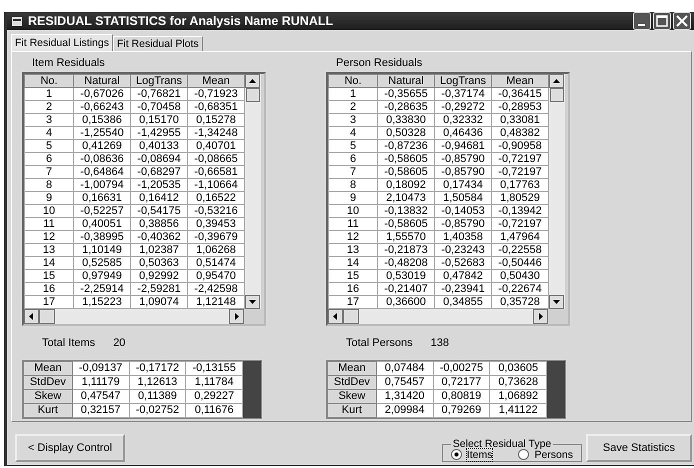 The image size is (694, 468). What do you see at coordinates (479, 454) in the screenshot?
I see `option-label: Items` at bounding box center [479, 454].